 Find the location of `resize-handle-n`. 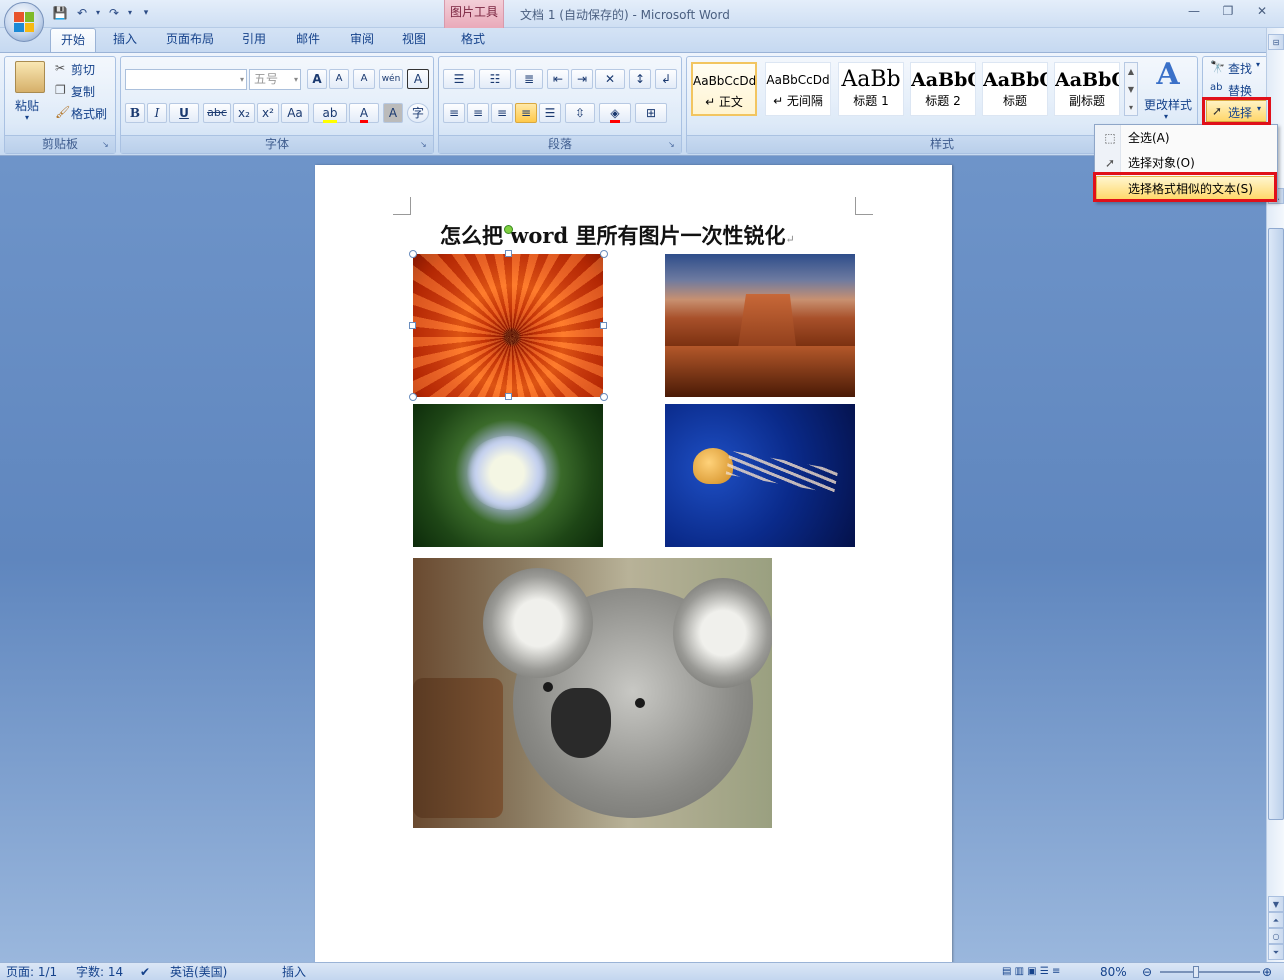

resize-handle-n is located at coordinates (508, 253).